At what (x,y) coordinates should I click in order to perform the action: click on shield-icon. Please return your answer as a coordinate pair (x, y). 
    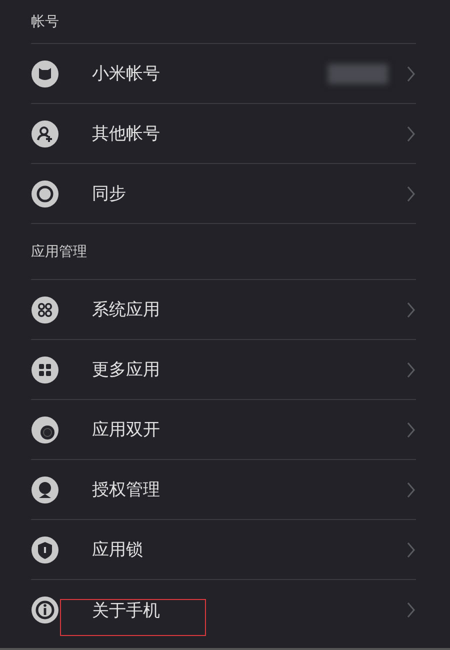
    Looking at the image, I should click on (45, 550).